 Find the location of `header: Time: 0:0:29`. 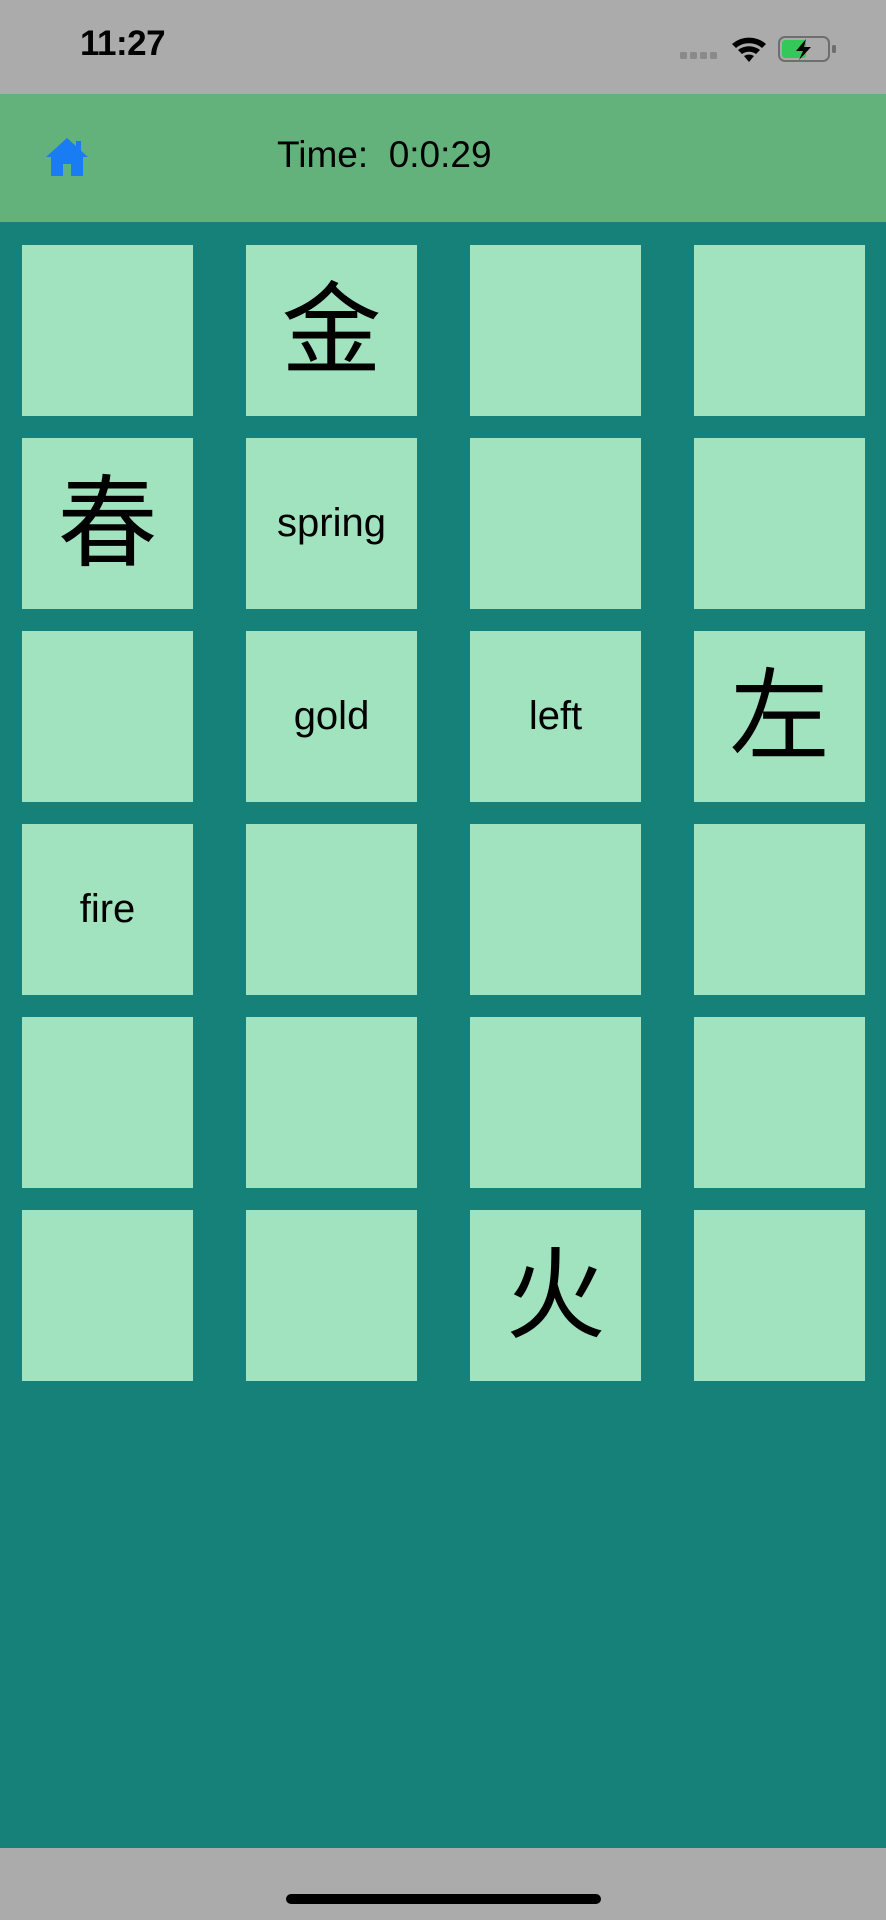

header: Time: 0:0:29 is located at coordinates (443, 158).